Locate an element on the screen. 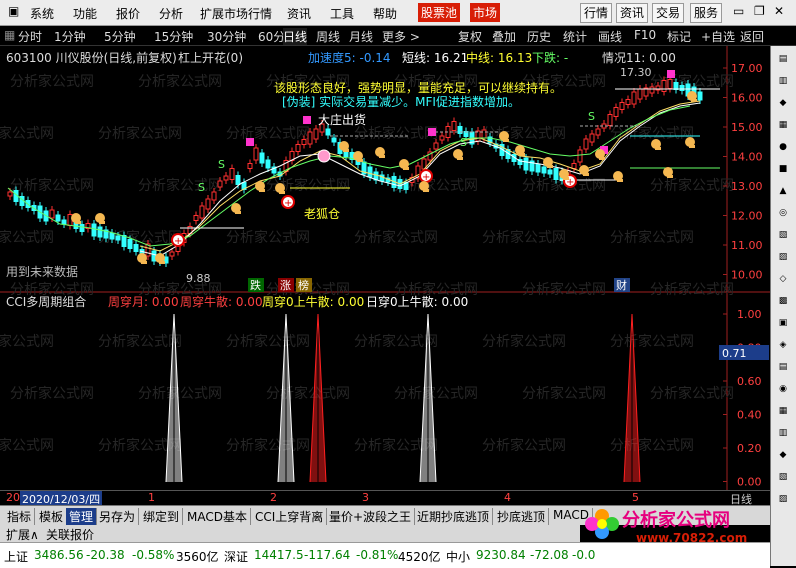 The image size is (796, 568). period-30min: 30分钟 is located at coordinates (226, 36).